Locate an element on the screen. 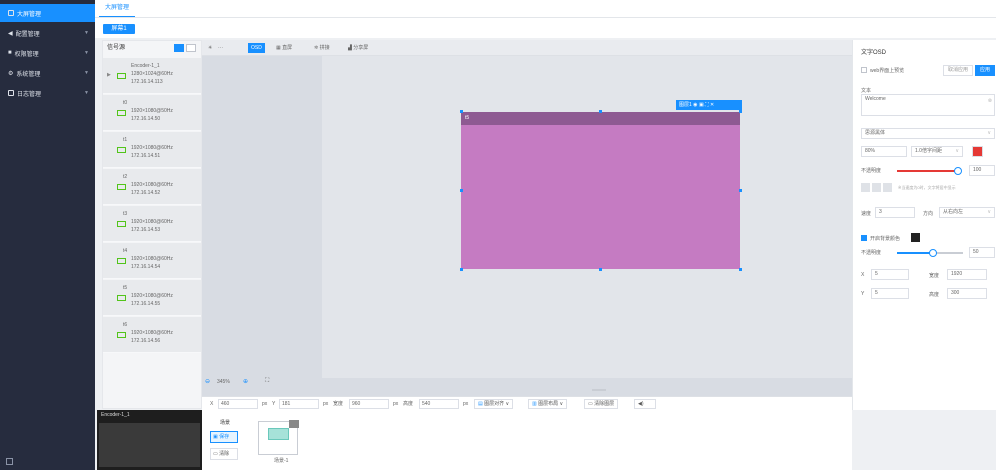  bg-opacity-slider-thumb is located at coordinates (933, 253).